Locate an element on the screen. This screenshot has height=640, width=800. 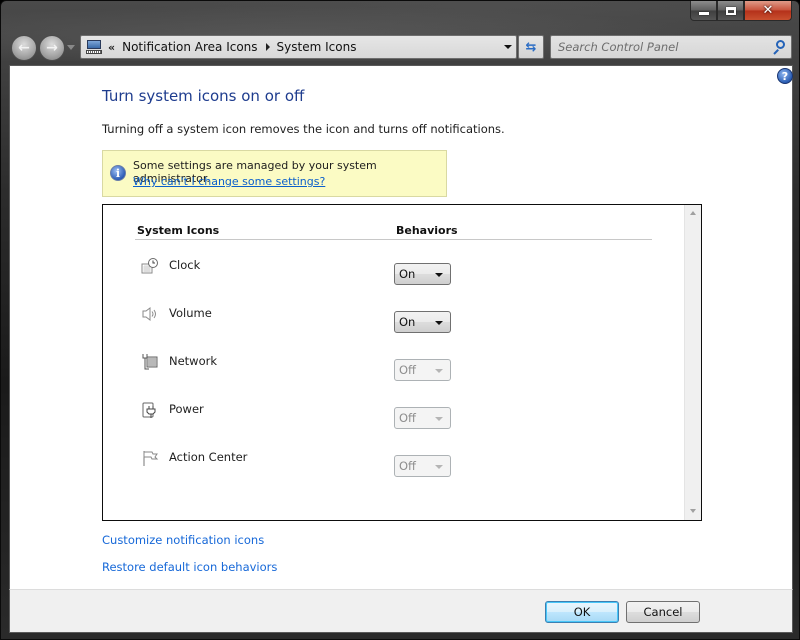
close-icon: ✕ is located at coordinates (768, 10).